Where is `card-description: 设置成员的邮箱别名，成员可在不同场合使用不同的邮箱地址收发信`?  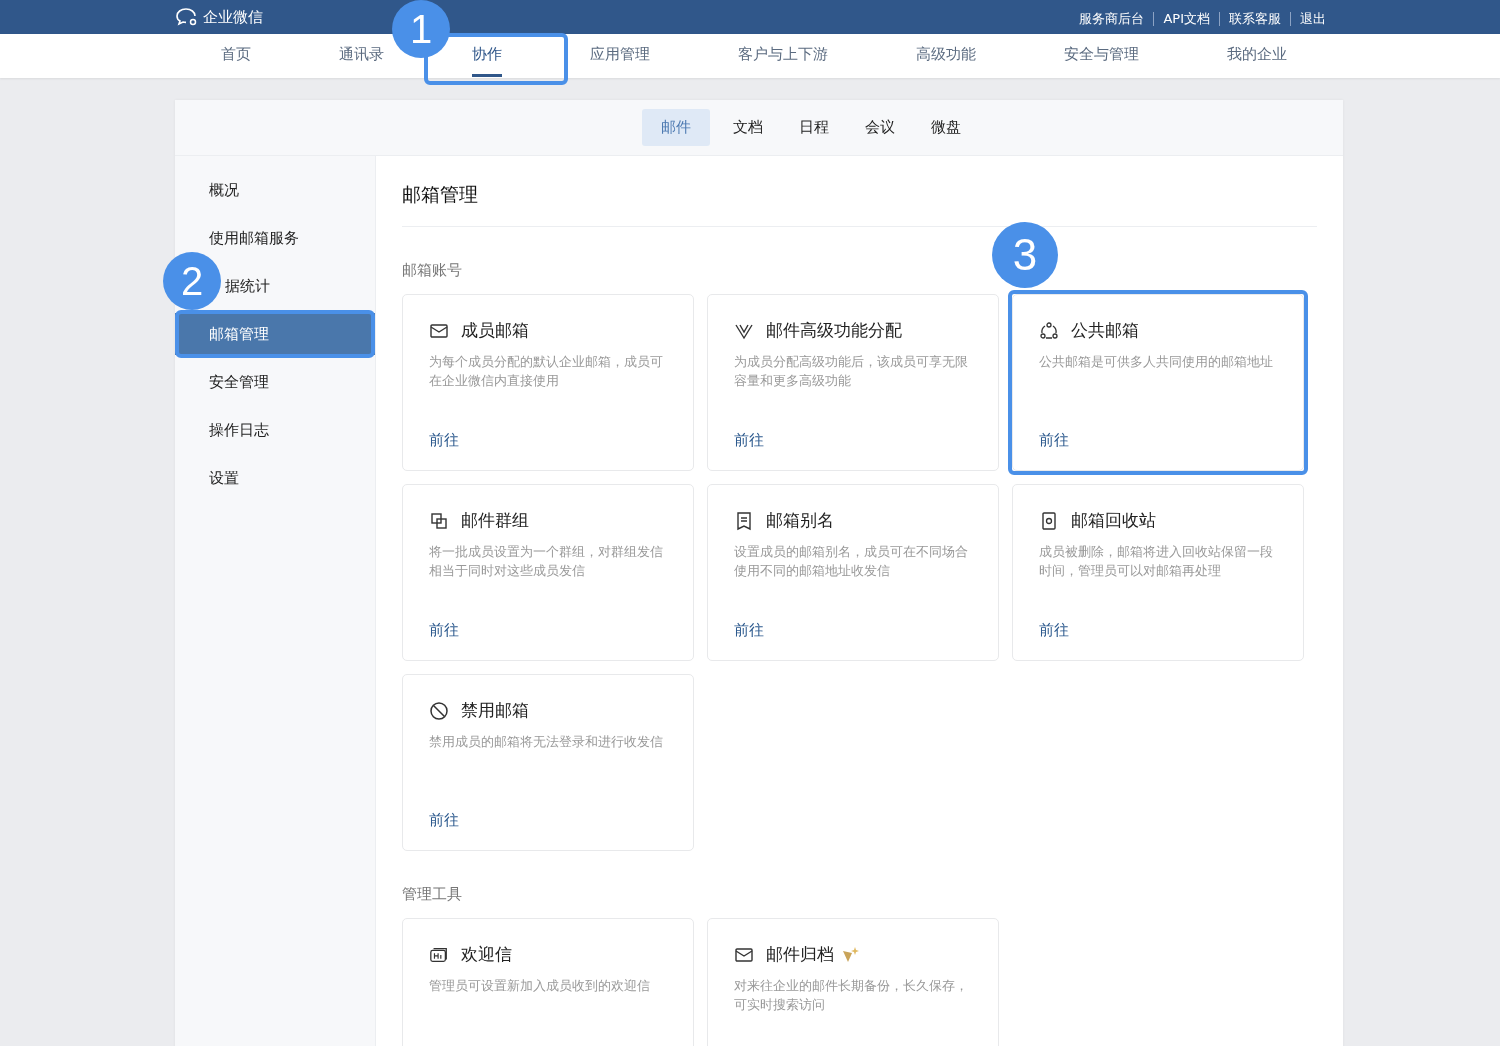
card-description: 设置成员的邮箱别名，成员可在不同场合使用不同的邮箱地址收发信 is located at coordinates (851, 561).